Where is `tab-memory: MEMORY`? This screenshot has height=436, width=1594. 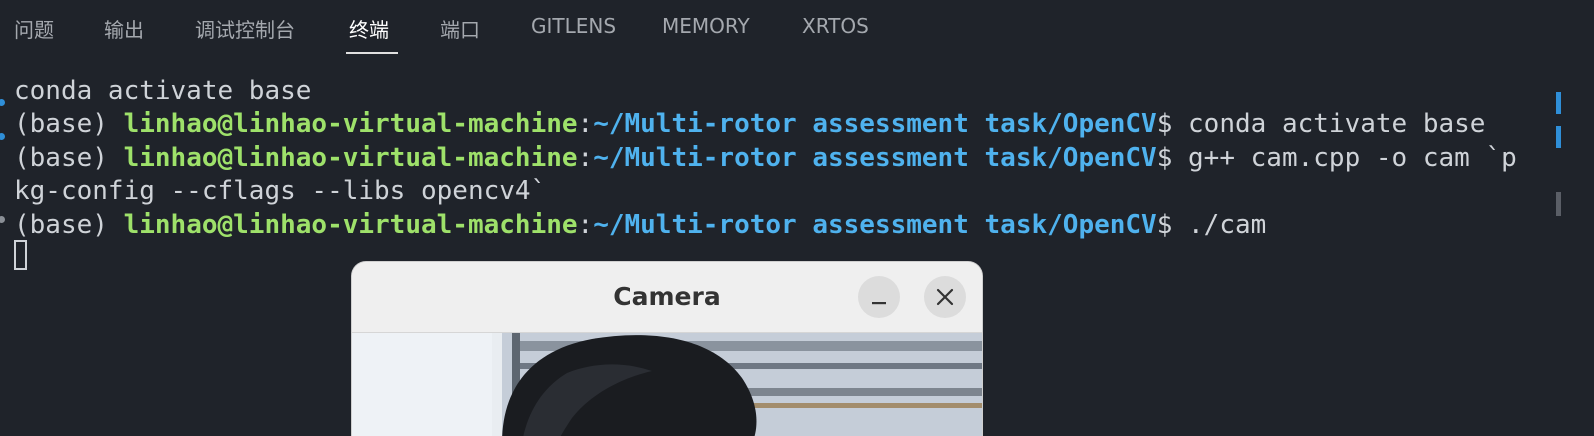
tab-memory: MEMORY is located at coordinates (706, 26).